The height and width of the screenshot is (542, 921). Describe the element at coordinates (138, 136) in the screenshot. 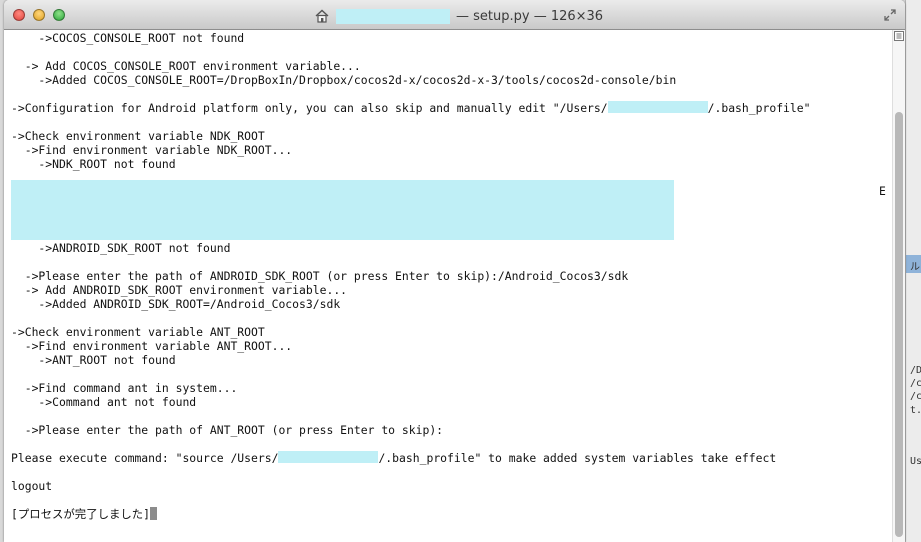

I see `terminal-line: ->Check environment variable NDK_ROOT` at that location.